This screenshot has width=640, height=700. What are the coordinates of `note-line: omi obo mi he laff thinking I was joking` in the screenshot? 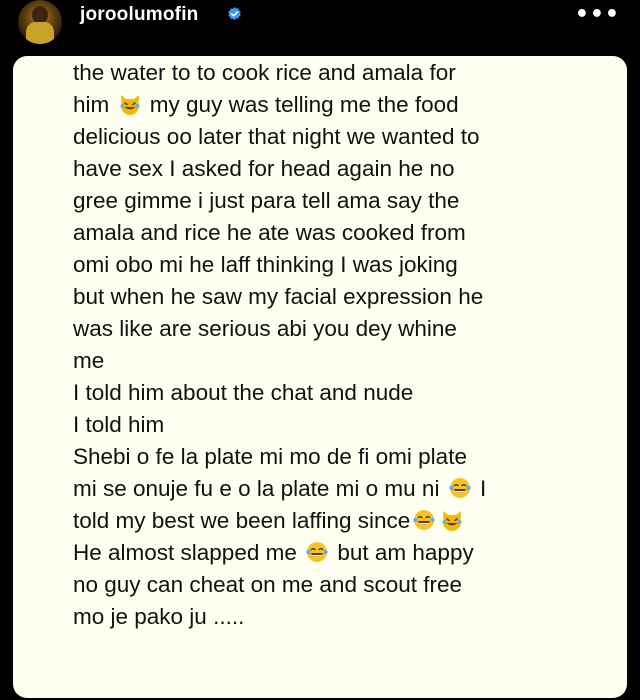 It's located at (265, 264).